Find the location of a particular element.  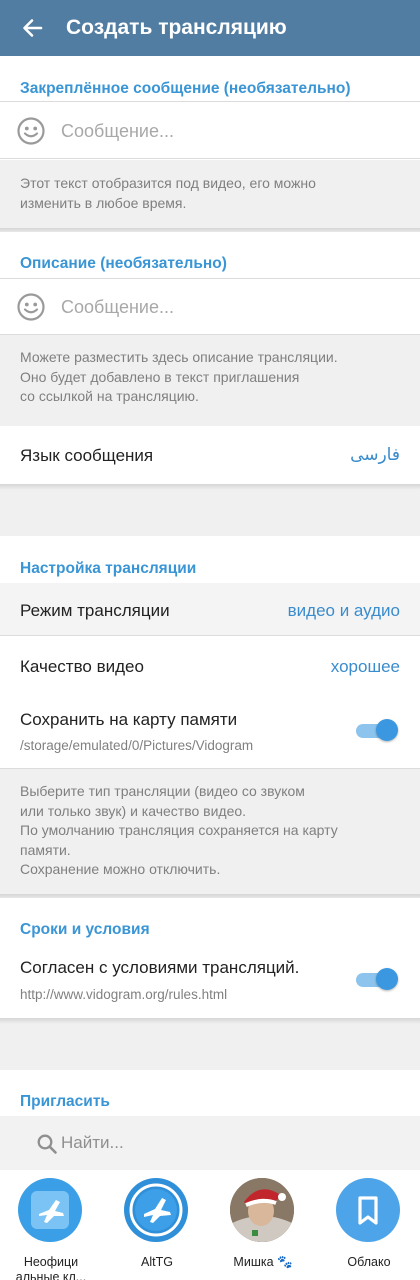

contact-name: AltTG is located at coordinates (157, 1262).